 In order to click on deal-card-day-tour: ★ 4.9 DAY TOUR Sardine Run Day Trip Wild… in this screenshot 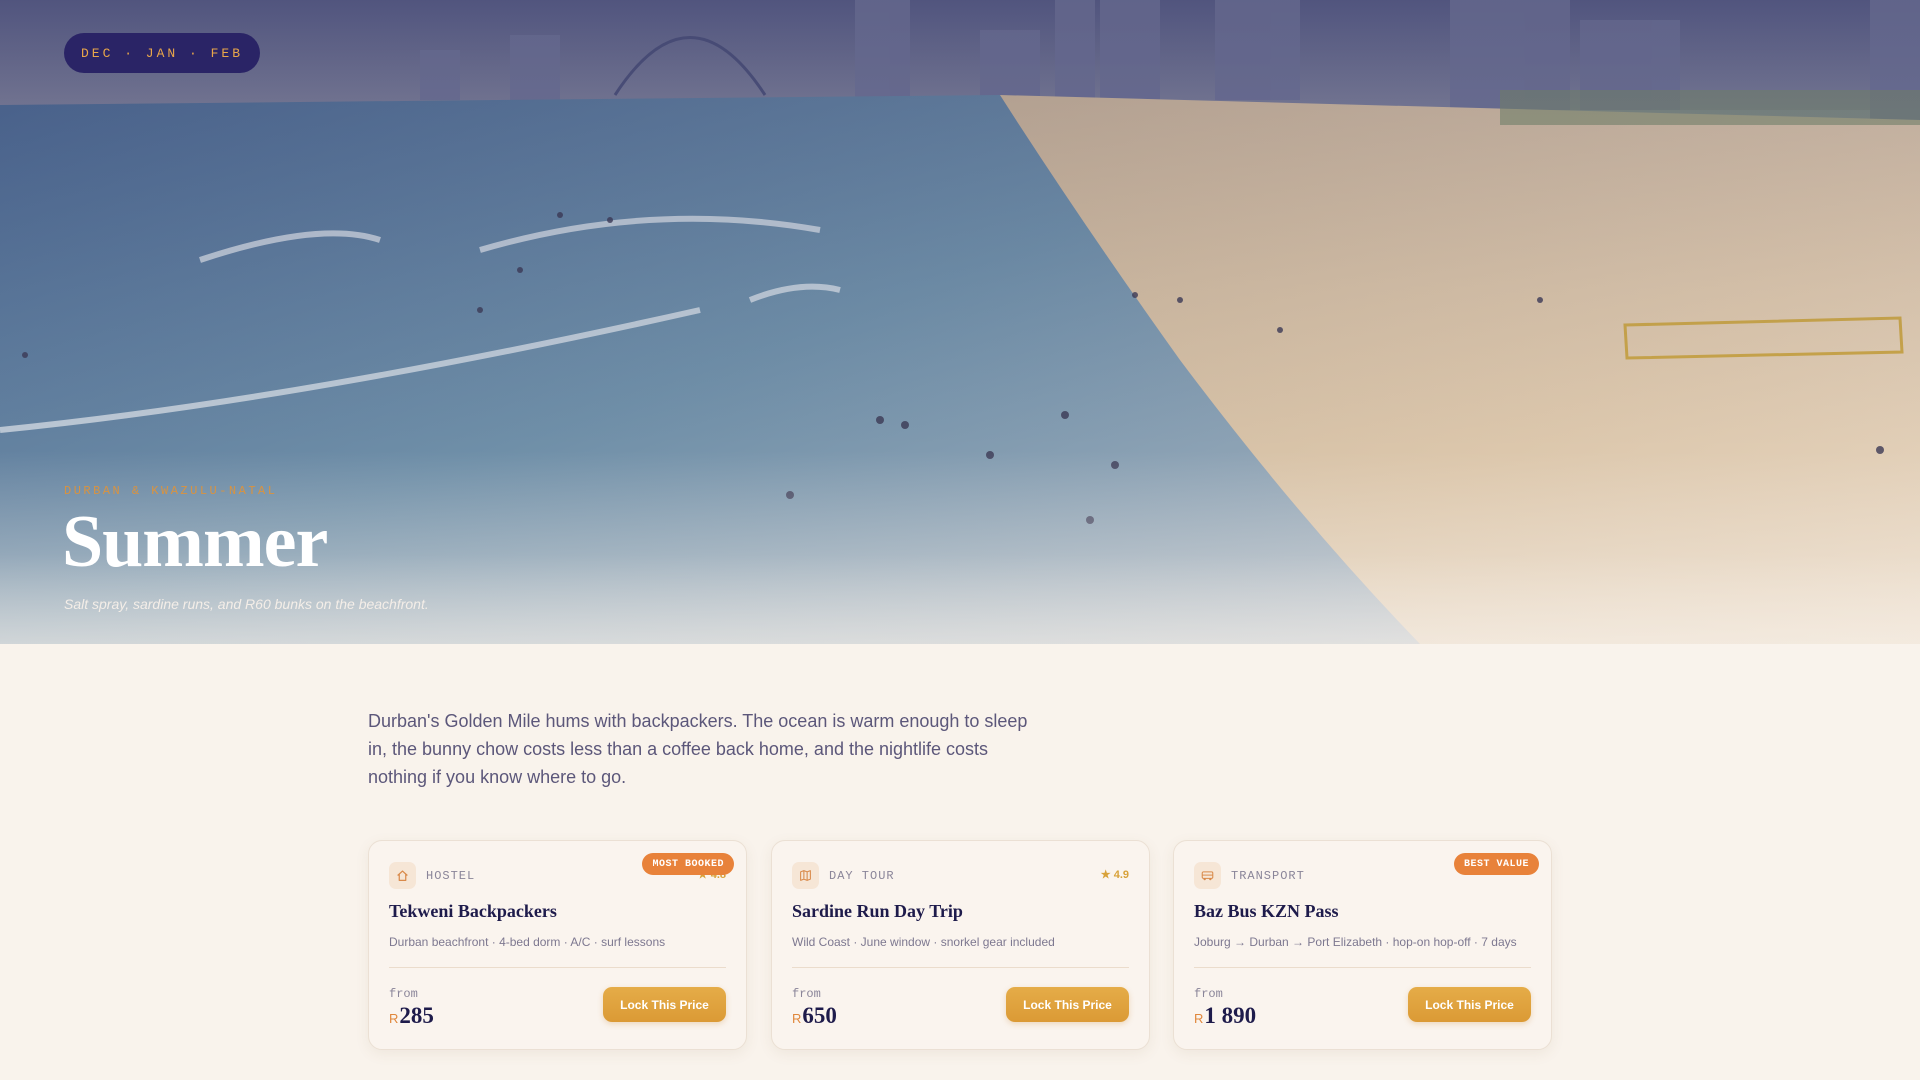, I will do `click(960, 945)`.